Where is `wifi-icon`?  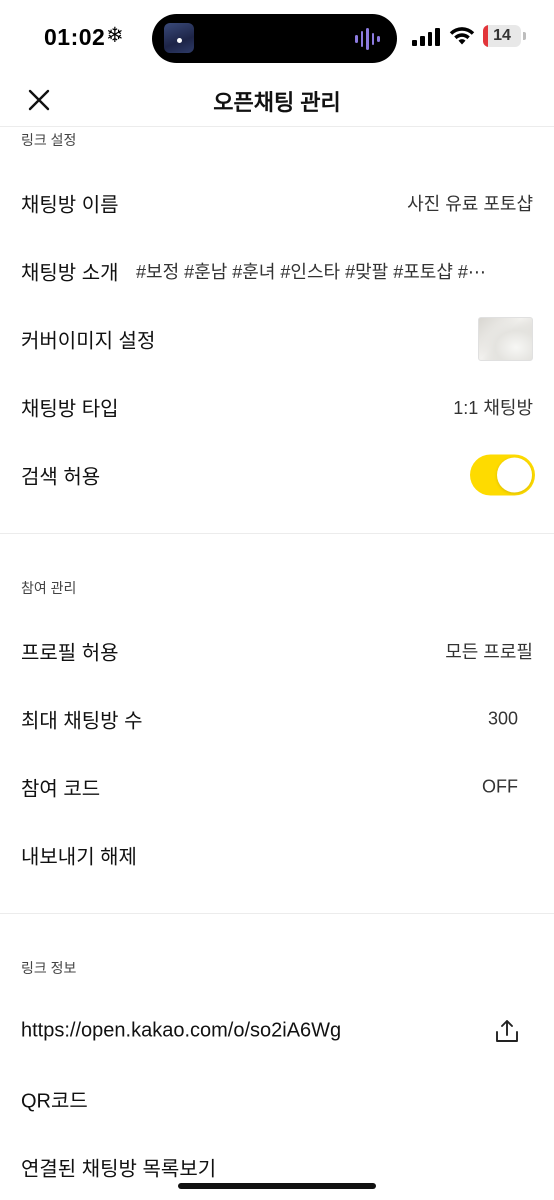
wifi-icon is located at coordinates (462, 36).